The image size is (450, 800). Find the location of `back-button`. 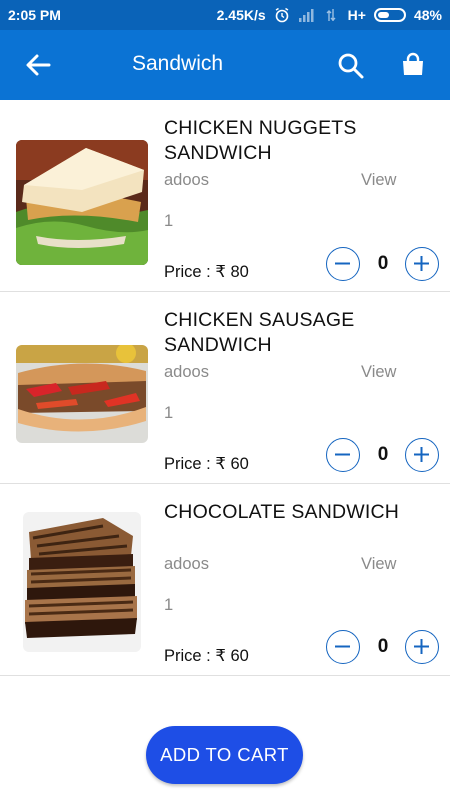

back-button is located at coordinates (38, 65).